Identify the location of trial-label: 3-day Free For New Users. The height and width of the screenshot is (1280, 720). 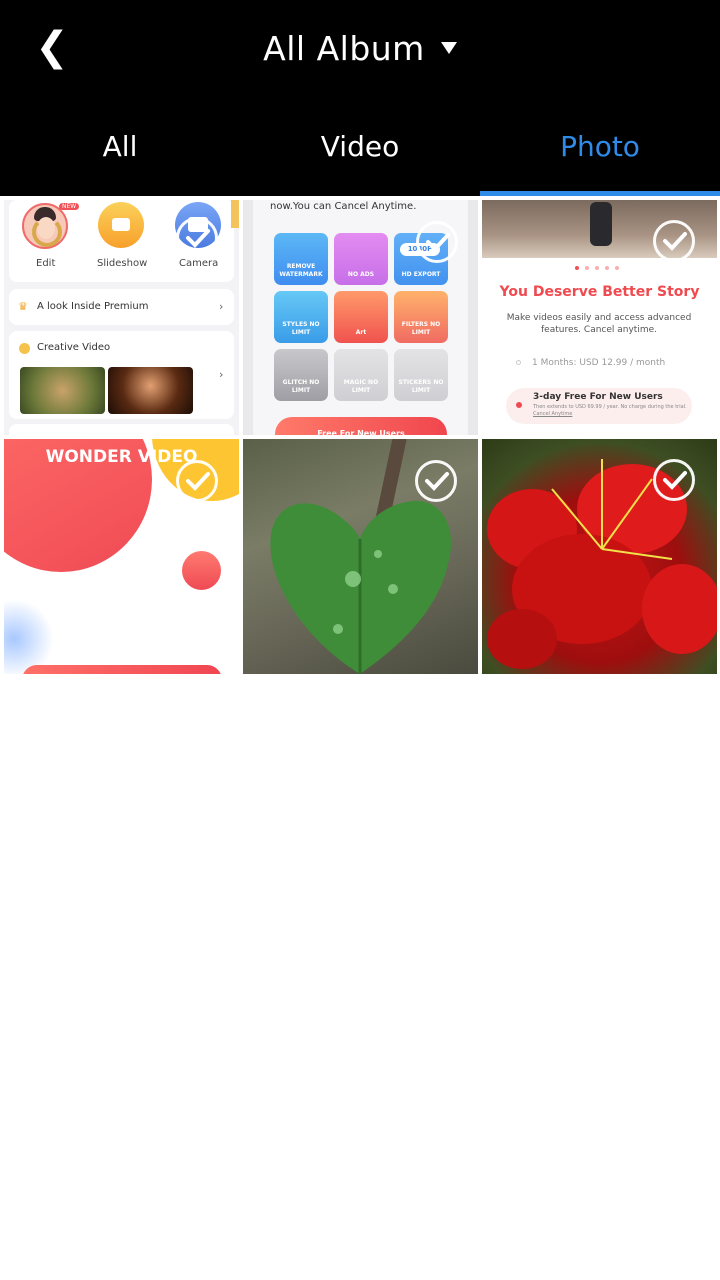
(598, 397).